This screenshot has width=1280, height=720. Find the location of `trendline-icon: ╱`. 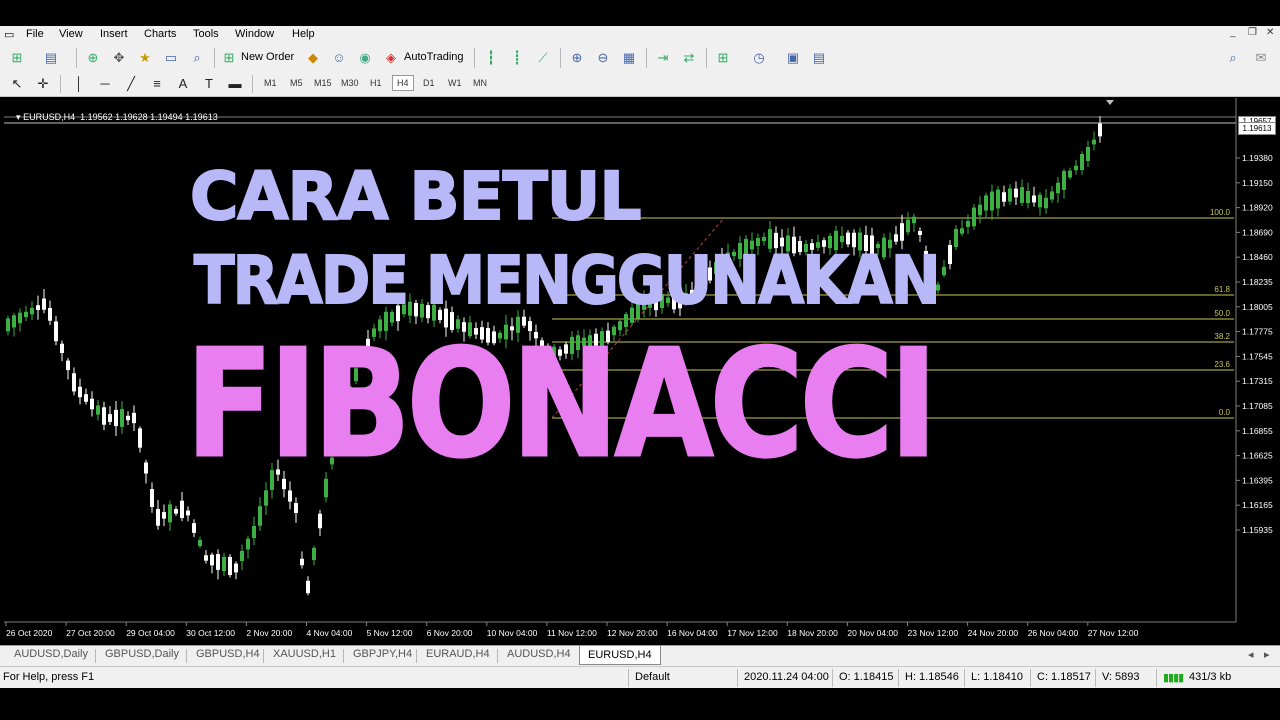

trendline-icon: ╱ is located at coordinates (131, 84).